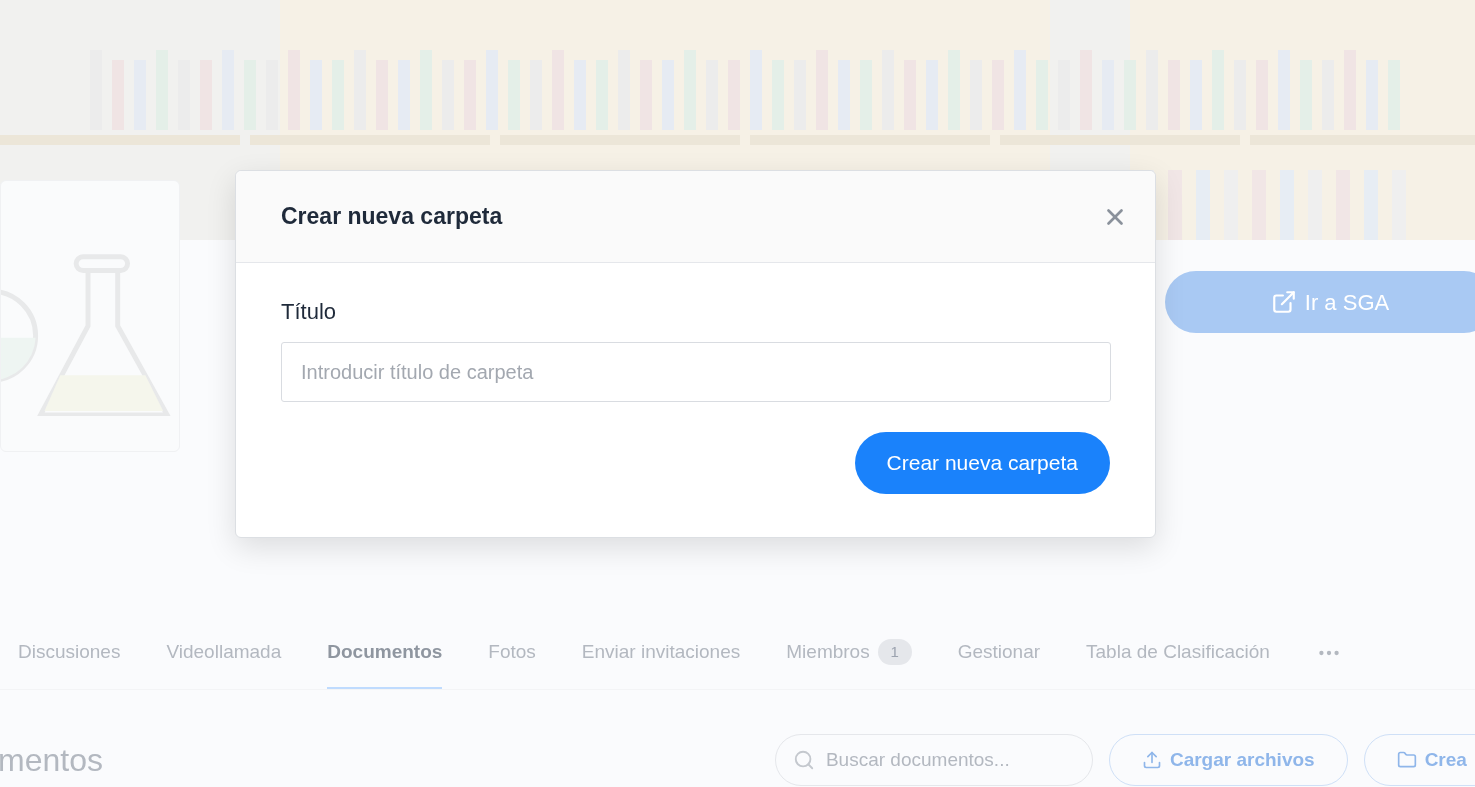 The width and height of the screenshot is (1475, 787). I want to click on nav-tab: Documentos, so click(385, 653).